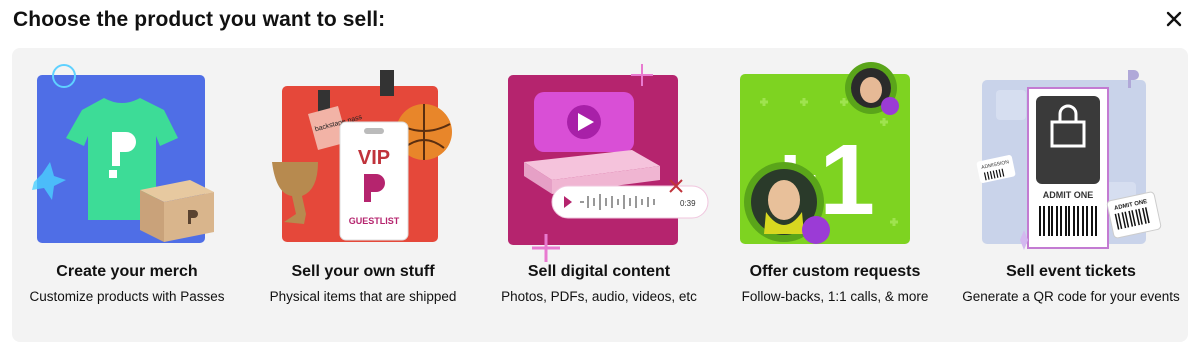  Describe the element at coordinates (123, 153) in the screenshot. I see `tshirt-box-icon` at that location.